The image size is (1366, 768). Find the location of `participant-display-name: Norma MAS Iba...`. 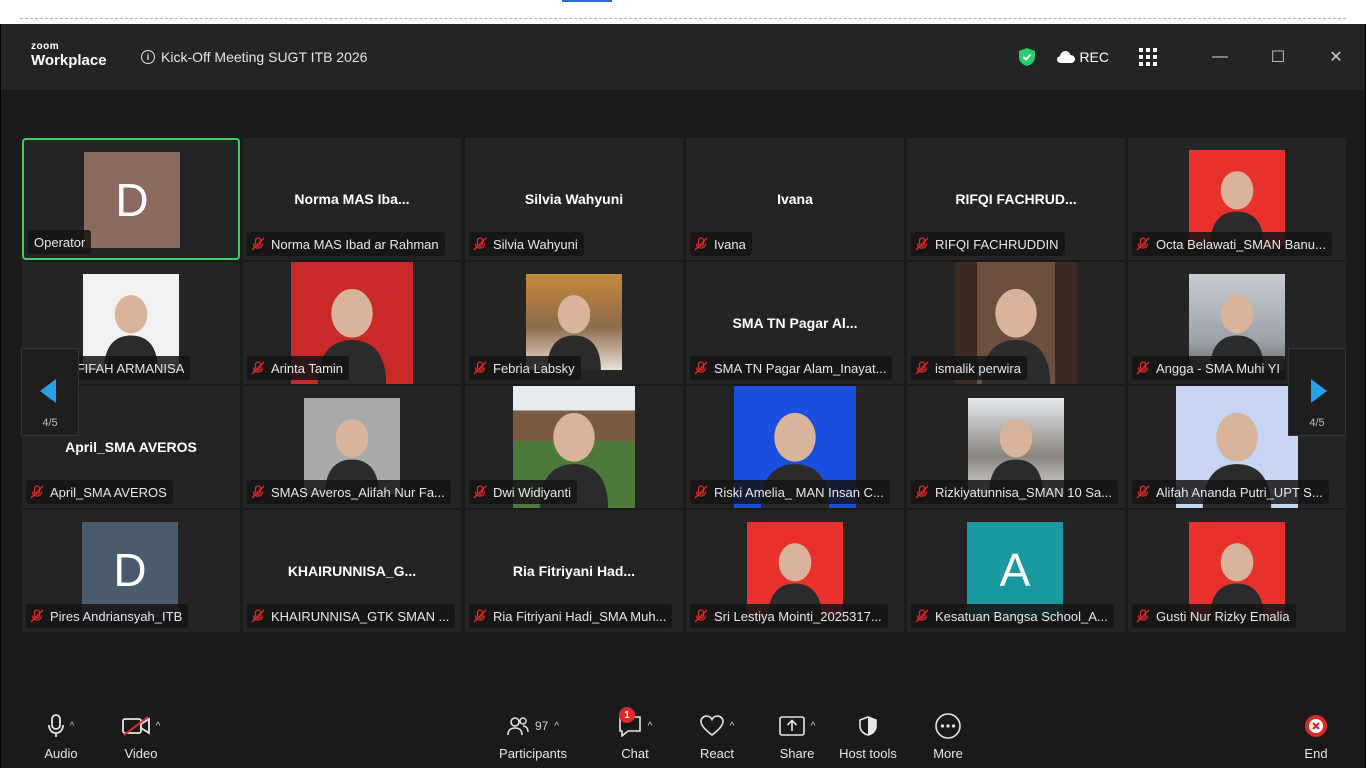

participant-display-name: Norma MAS Iba... is located at coordinates (352, 199).